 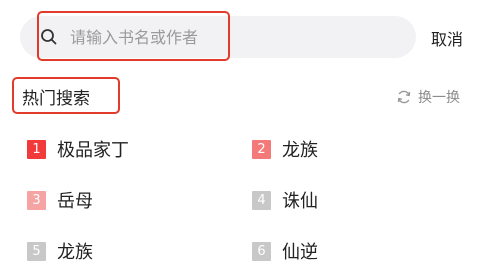 I want to click on cancel-button: 取消, so click(x=447, y=38).